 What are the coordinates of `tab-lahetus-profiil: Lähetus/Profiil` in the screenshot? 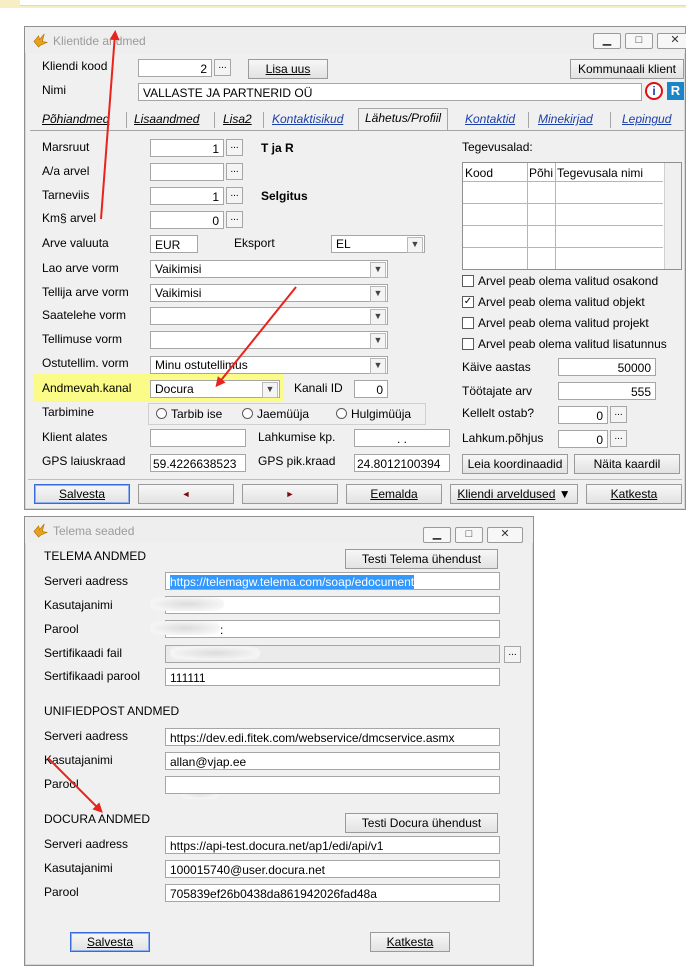 It's located at (403, 119).